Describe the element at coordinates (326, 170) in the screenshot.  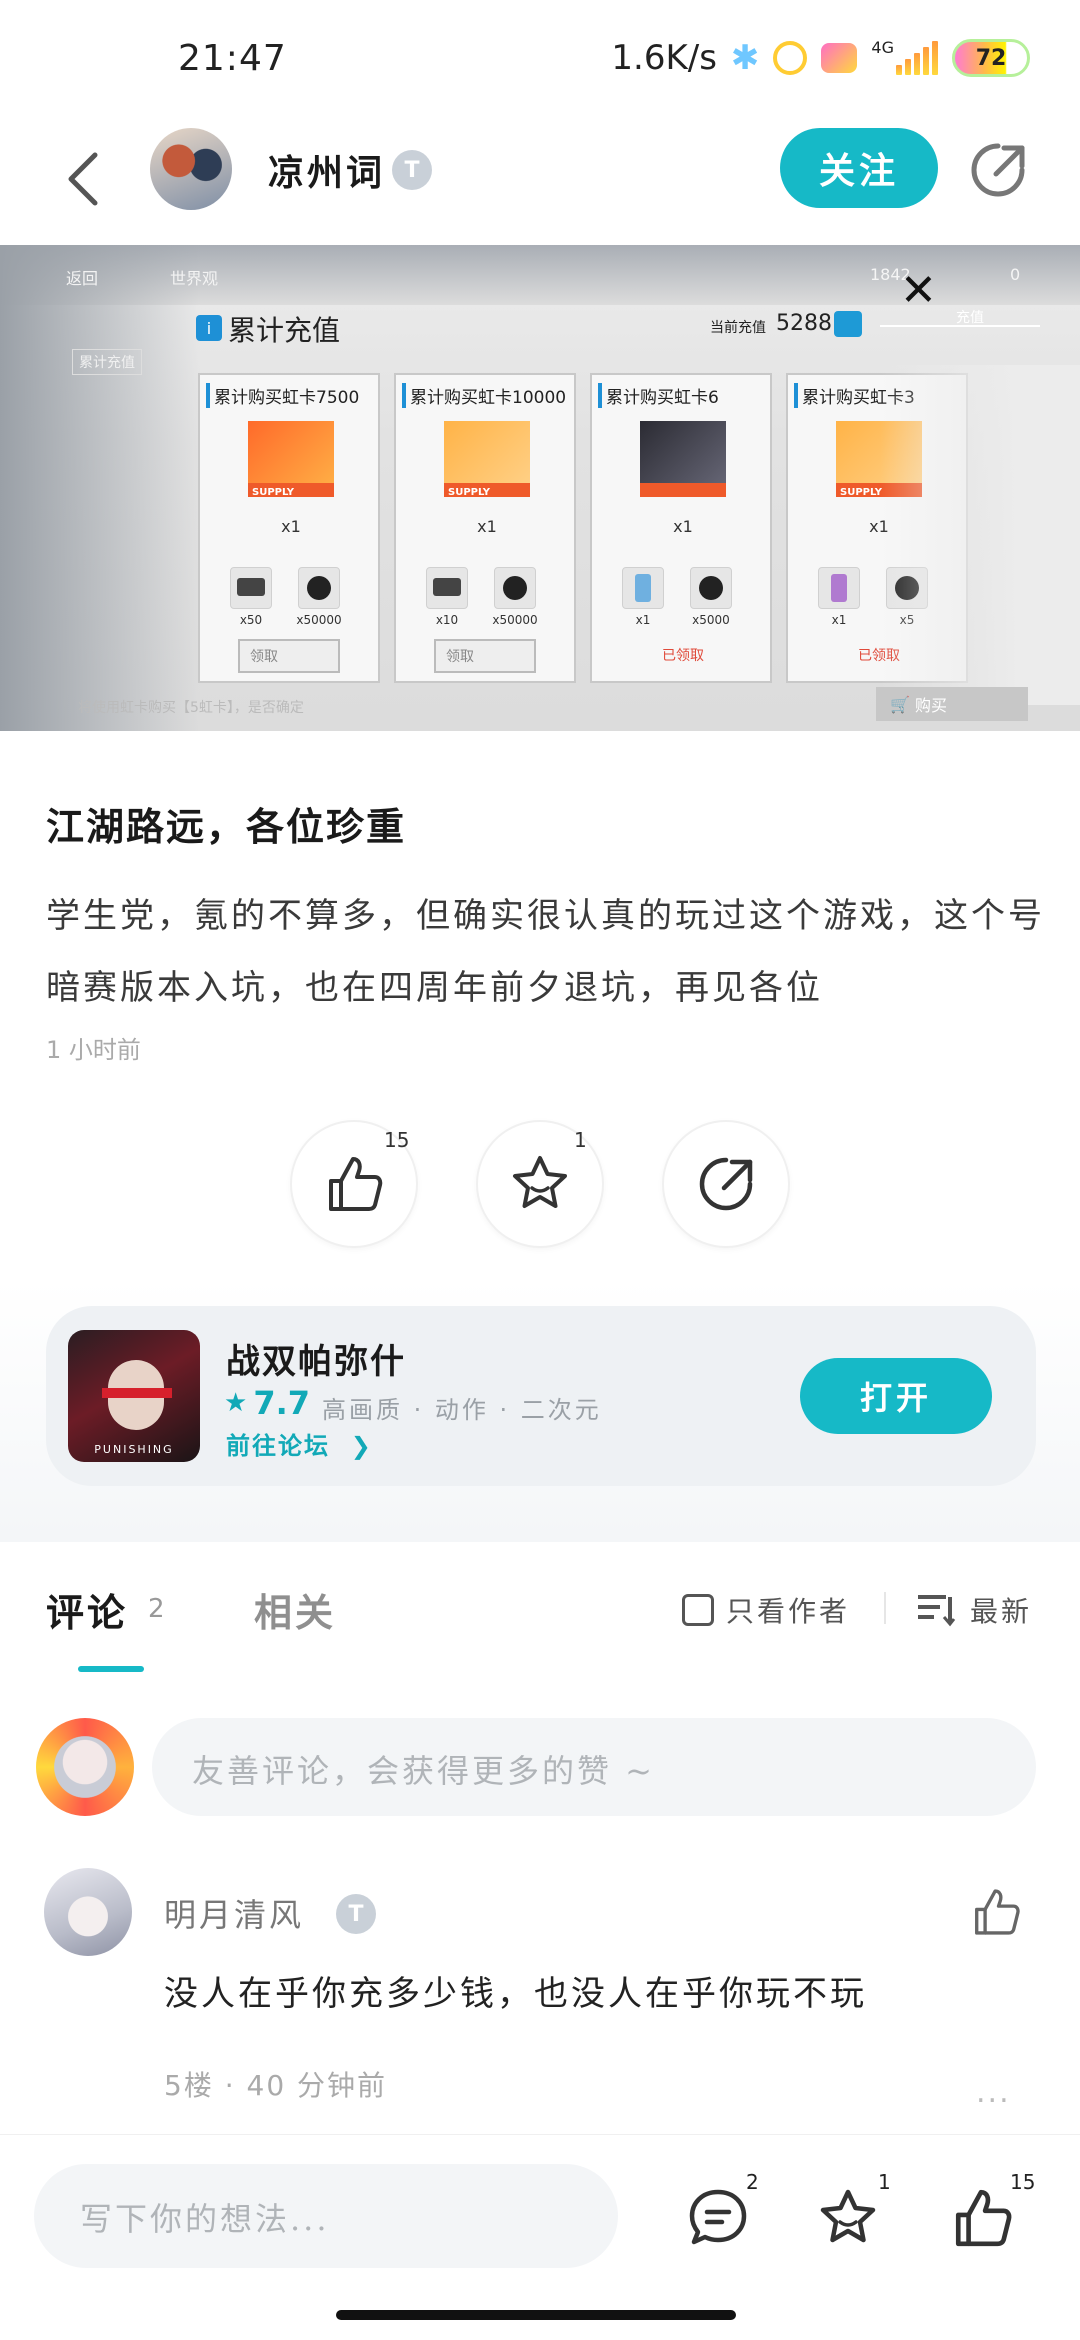
I see `author-name: 凉州词` at that location.